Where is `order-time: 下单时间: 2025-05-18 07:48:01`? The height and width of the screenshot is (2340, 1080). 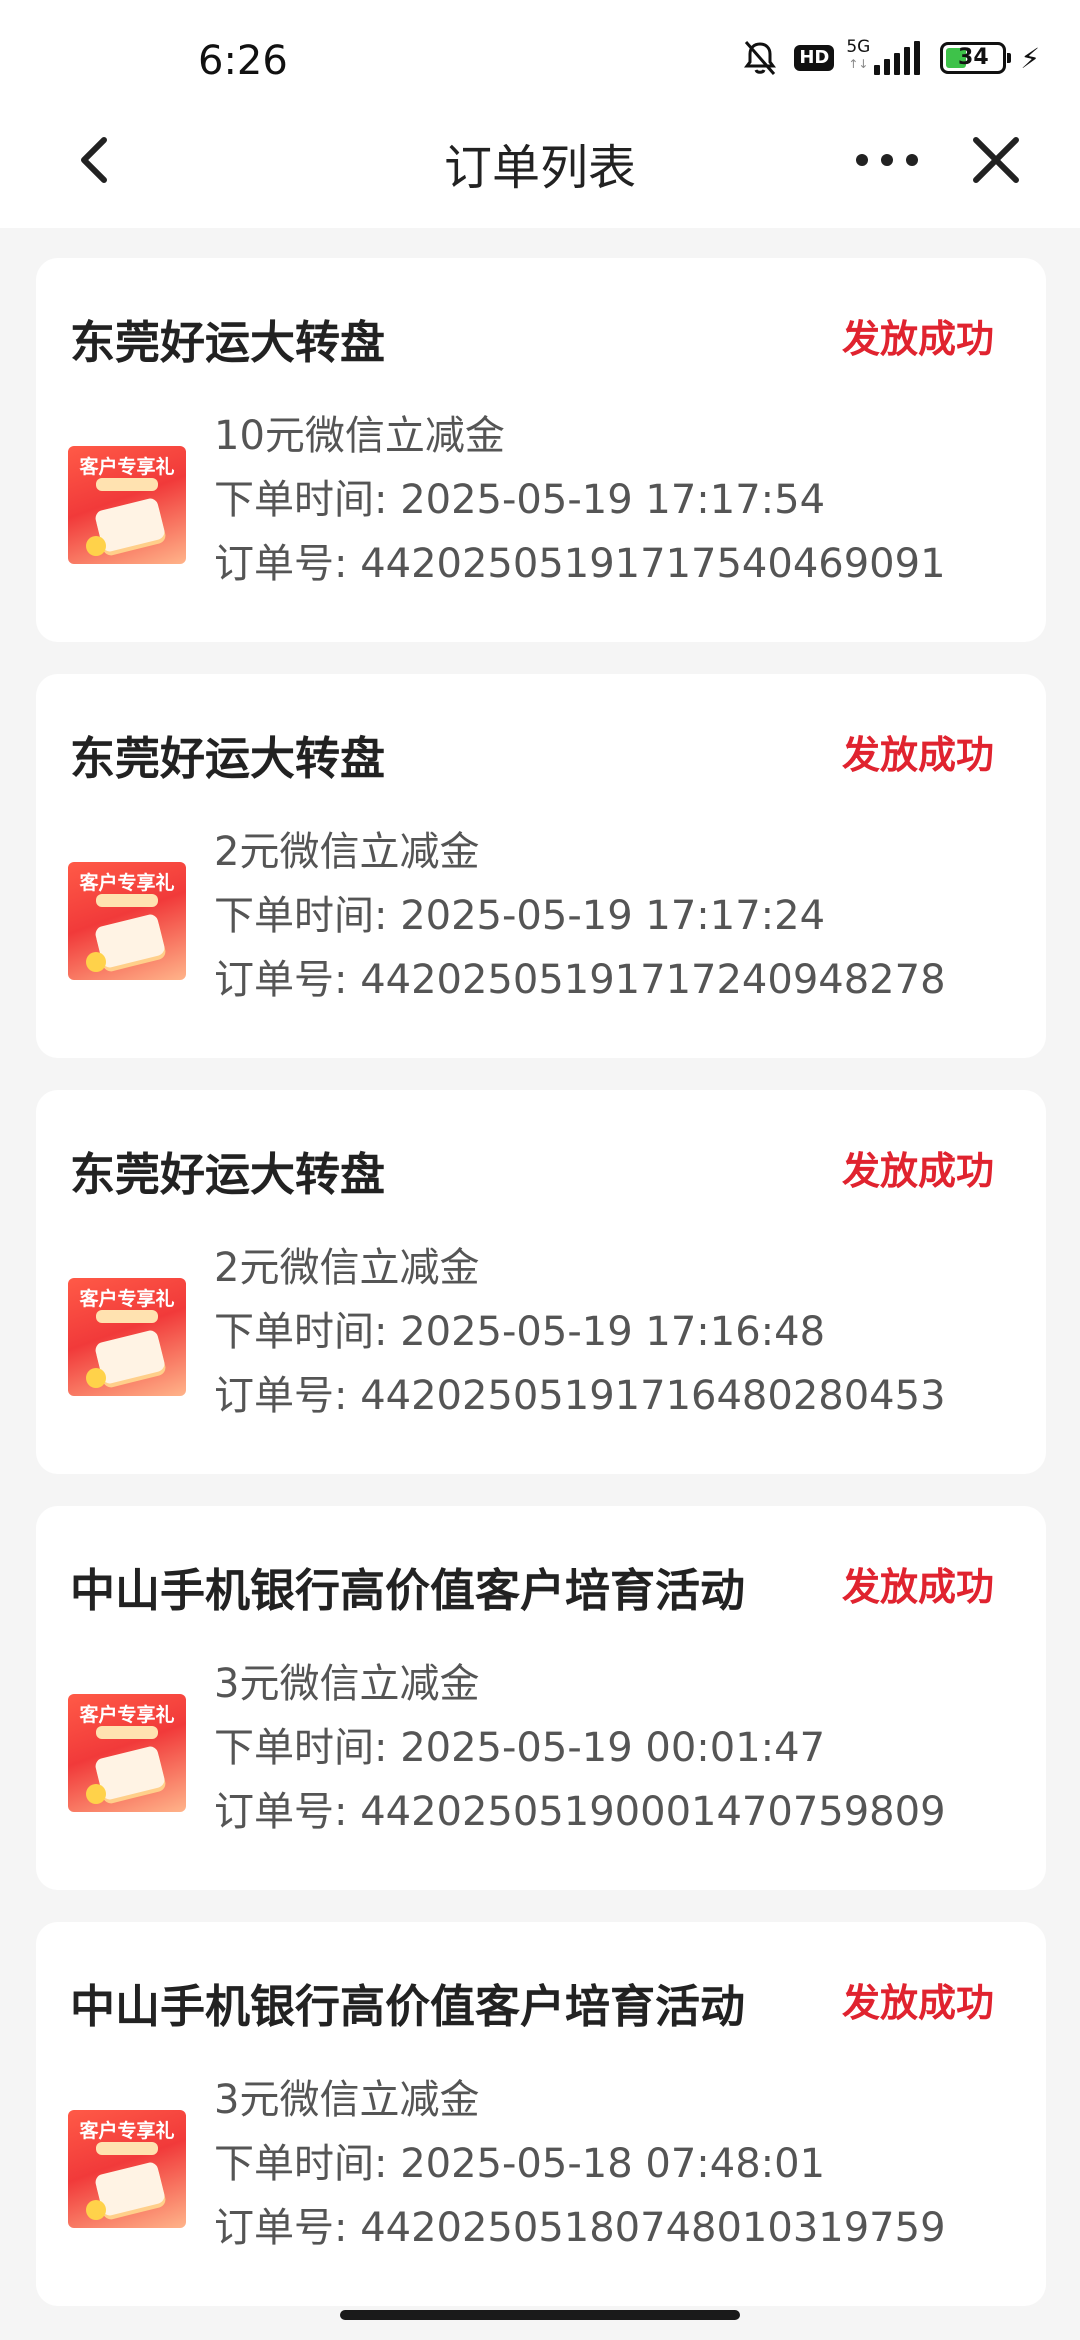
order-time: 下单时间: 2025-05-18 07:48:01 is located at coordinates (520, 2164).